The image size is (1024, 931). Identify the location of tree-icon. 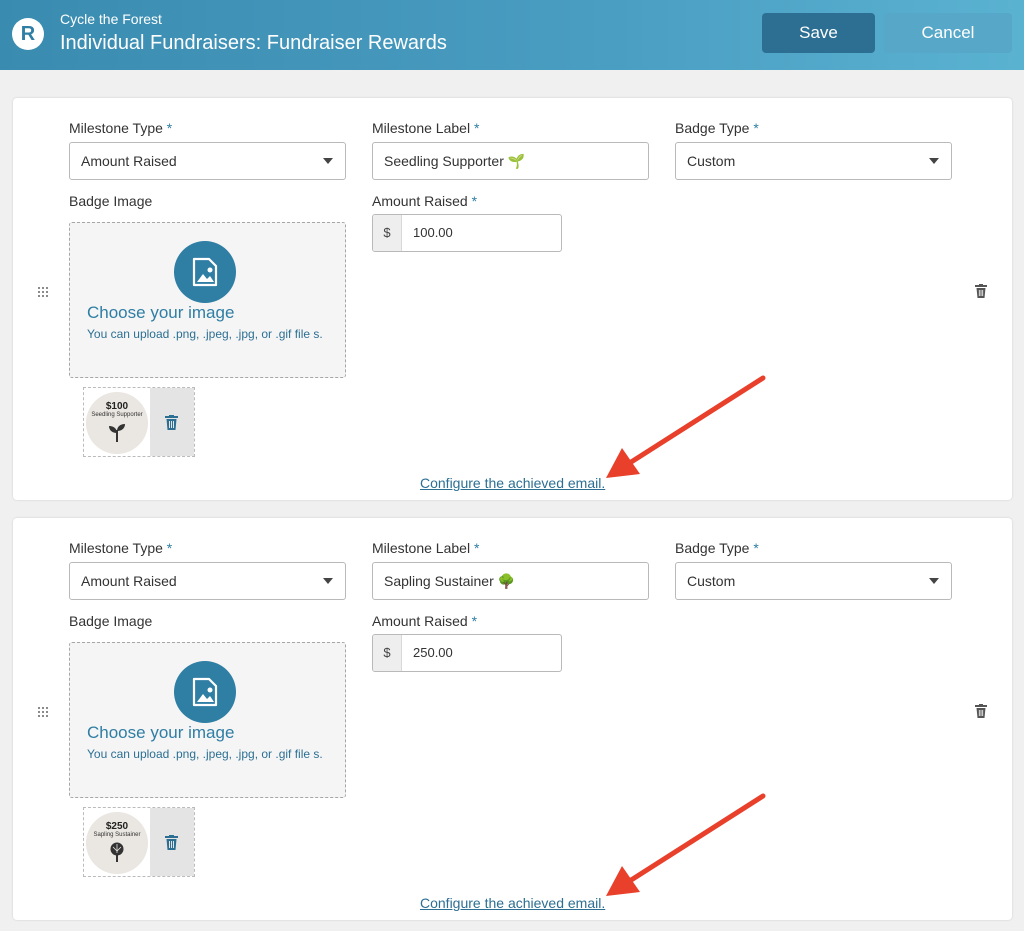
(117, 852).